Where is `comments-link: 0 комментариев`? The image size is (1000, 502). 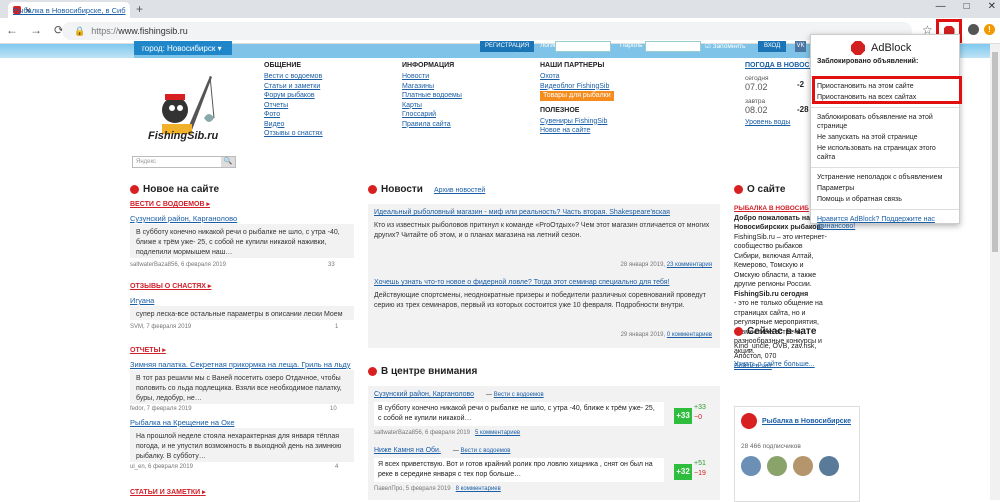
comments-link: 0 комментариев is located at coordinates (689, 335).